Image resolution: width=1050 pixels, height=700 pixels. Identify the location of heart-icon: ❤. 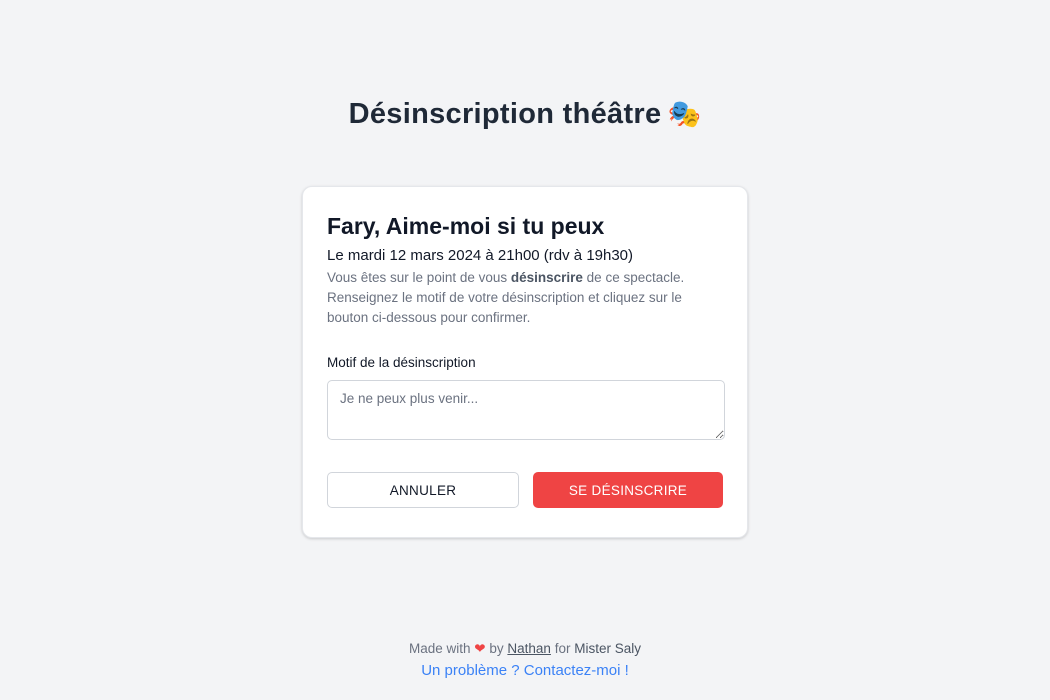
(480, 648).